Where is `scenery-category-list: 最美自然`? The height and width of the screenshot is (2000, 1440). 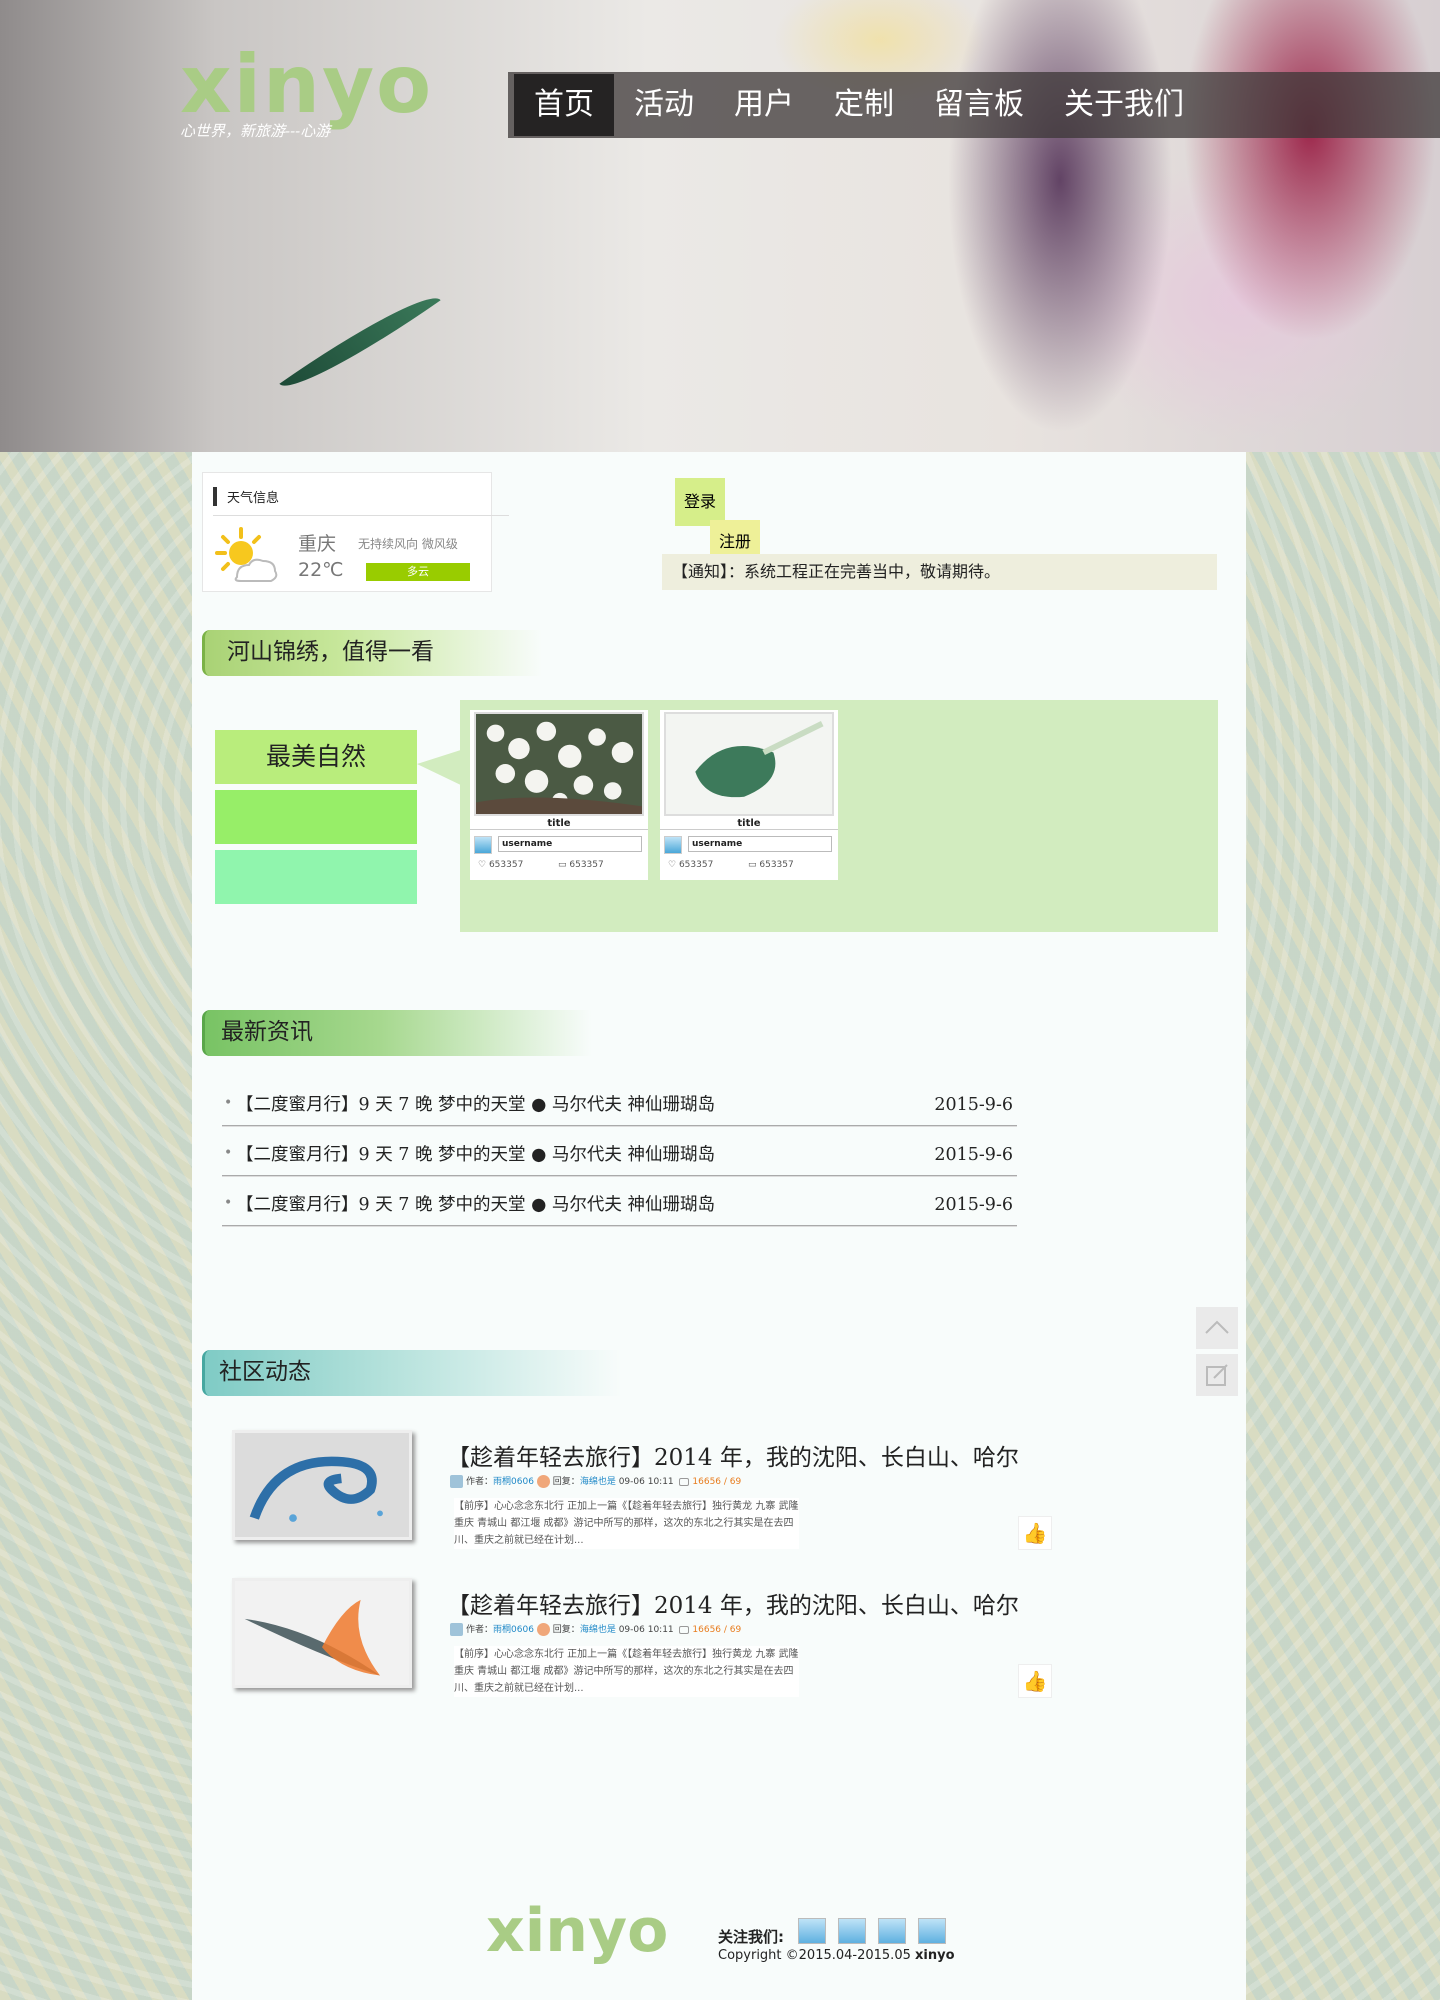
scenery-category-list: 最美自然 is located at coordinates (316, 820).